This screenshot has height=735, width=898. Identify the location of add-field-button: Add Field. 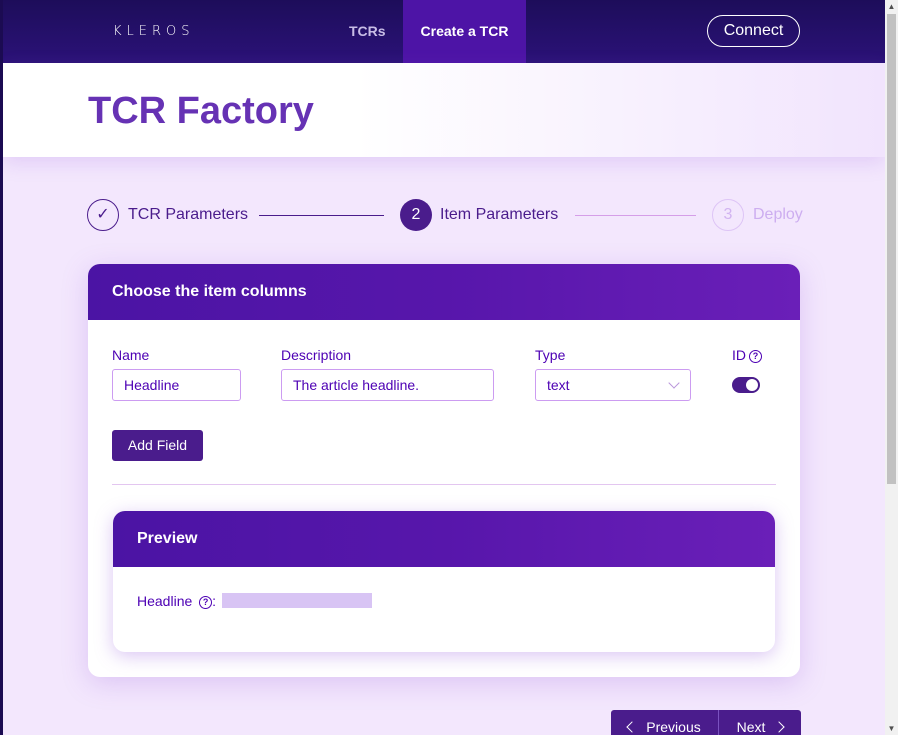
(157, 445).